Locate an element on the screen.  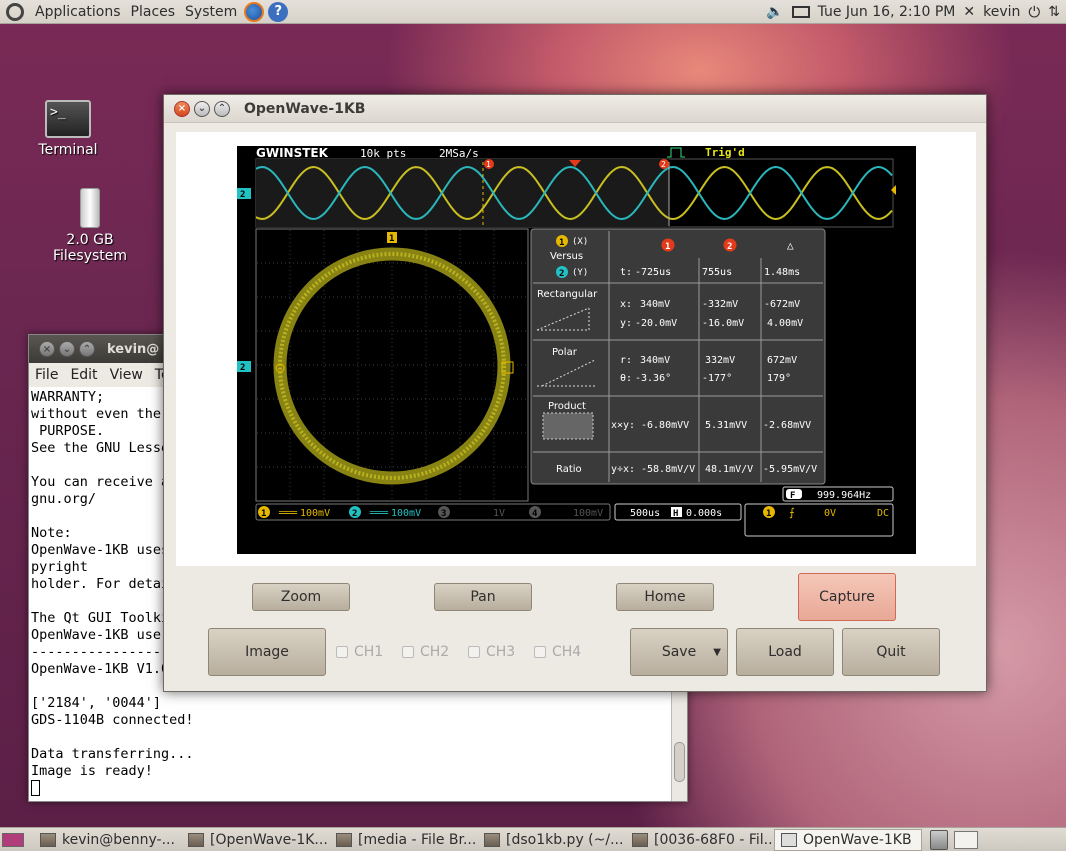
usb-drive-icon is located at coordinates (90, 208).